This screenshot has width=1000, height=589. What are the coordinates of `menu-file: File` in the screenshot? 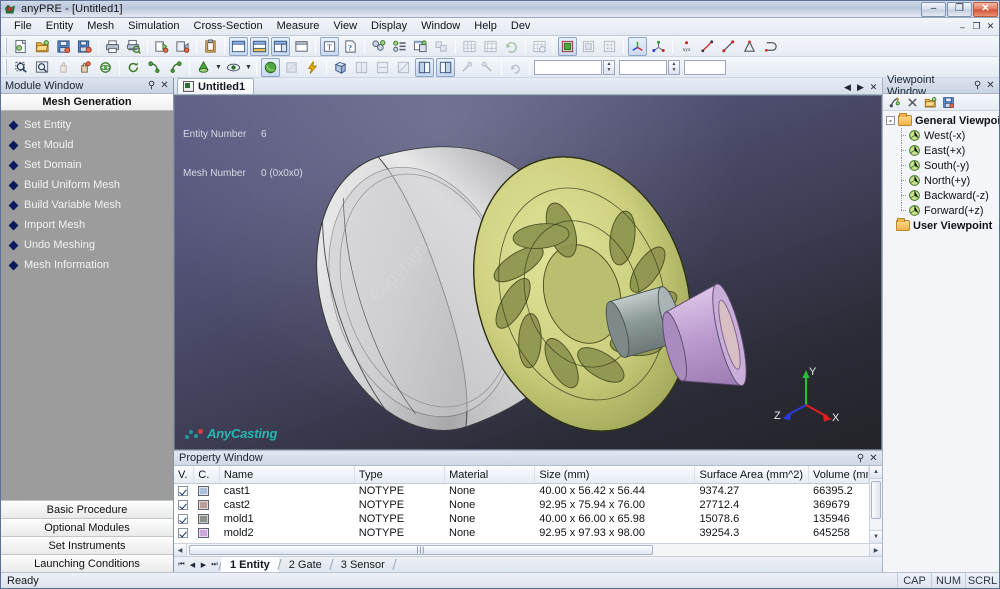 It's located at (23, 26).